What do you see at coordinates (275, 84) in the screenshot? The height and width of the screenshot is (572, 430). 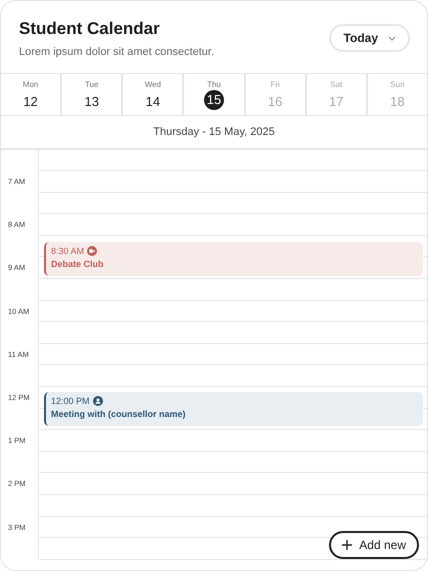 I see `weekday-label: Fri` at bounding box center [275, 84].